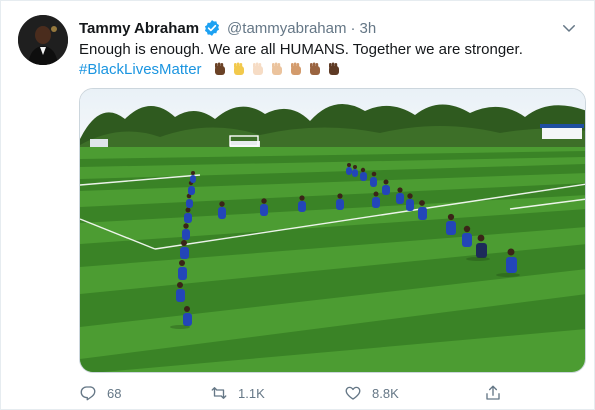 The width and height of the screenshot is (595, 410). Describe the element at coordinates (367, 28) in the screenshot. I see `tweet-timestamp: 3h` at that location.